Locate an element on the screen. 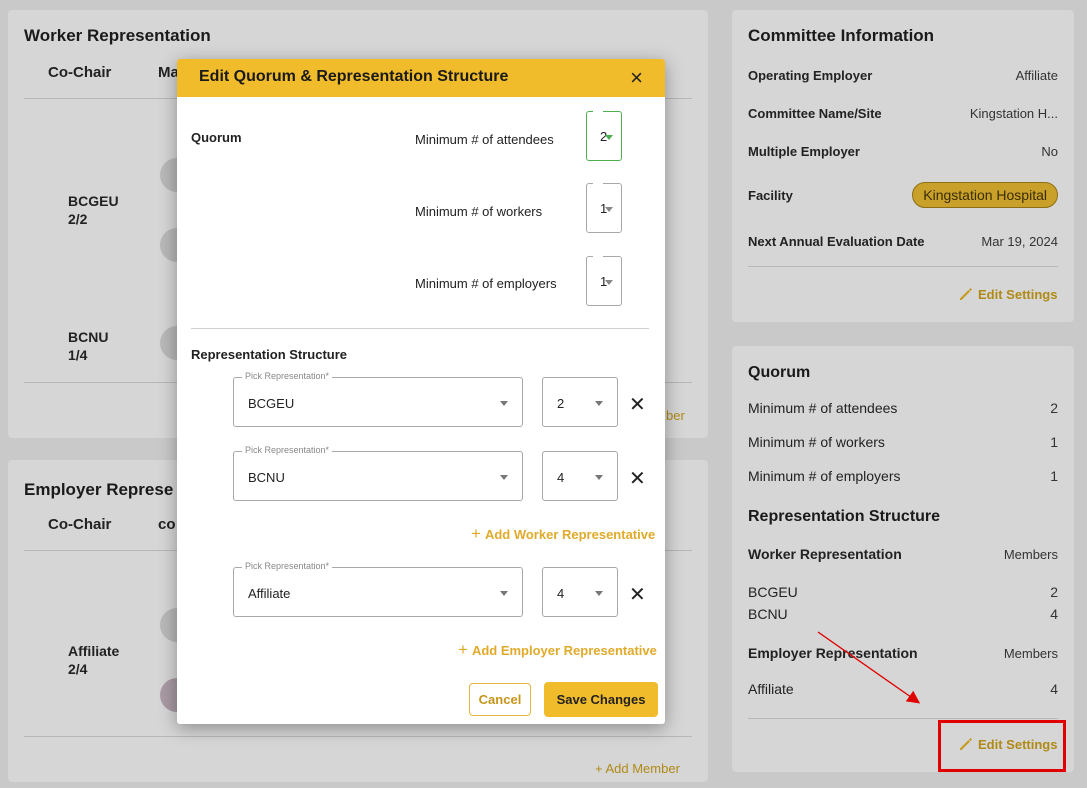  pick-representation-select: Pick Representation* BCNU is located at coordinates (378, 473).